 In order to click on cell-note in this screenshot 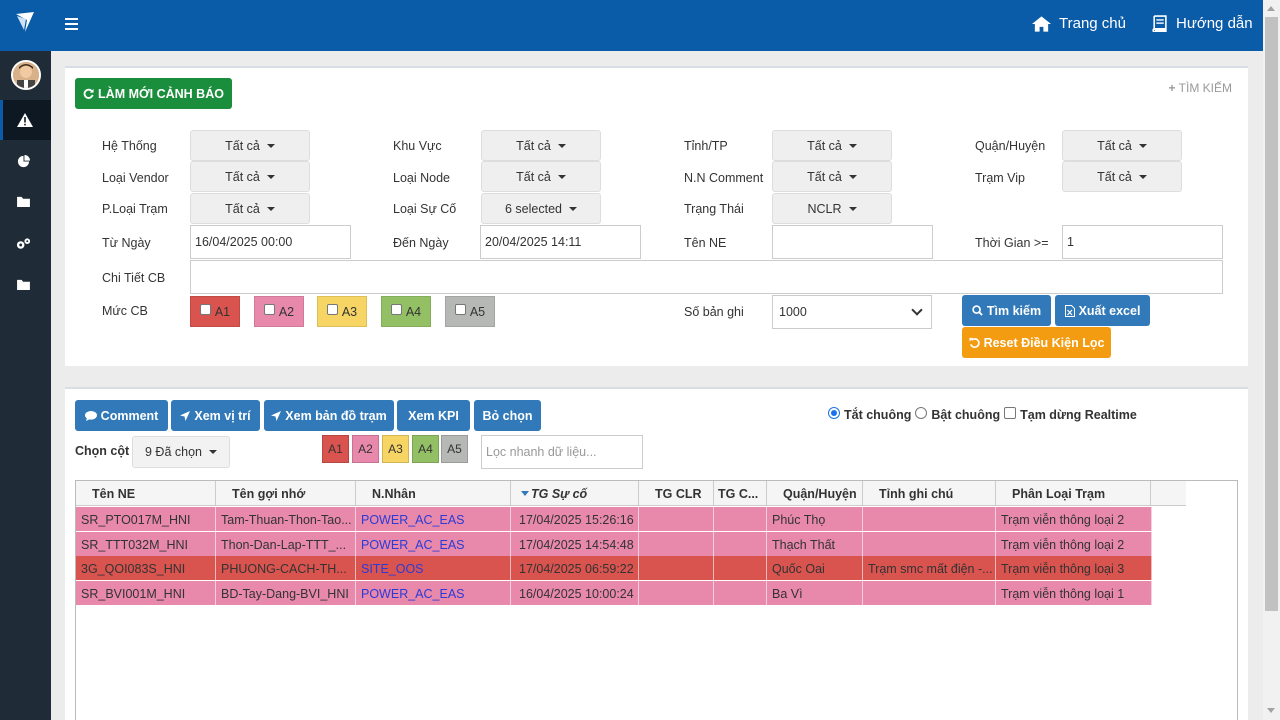, I will do `click(929, 519)`.